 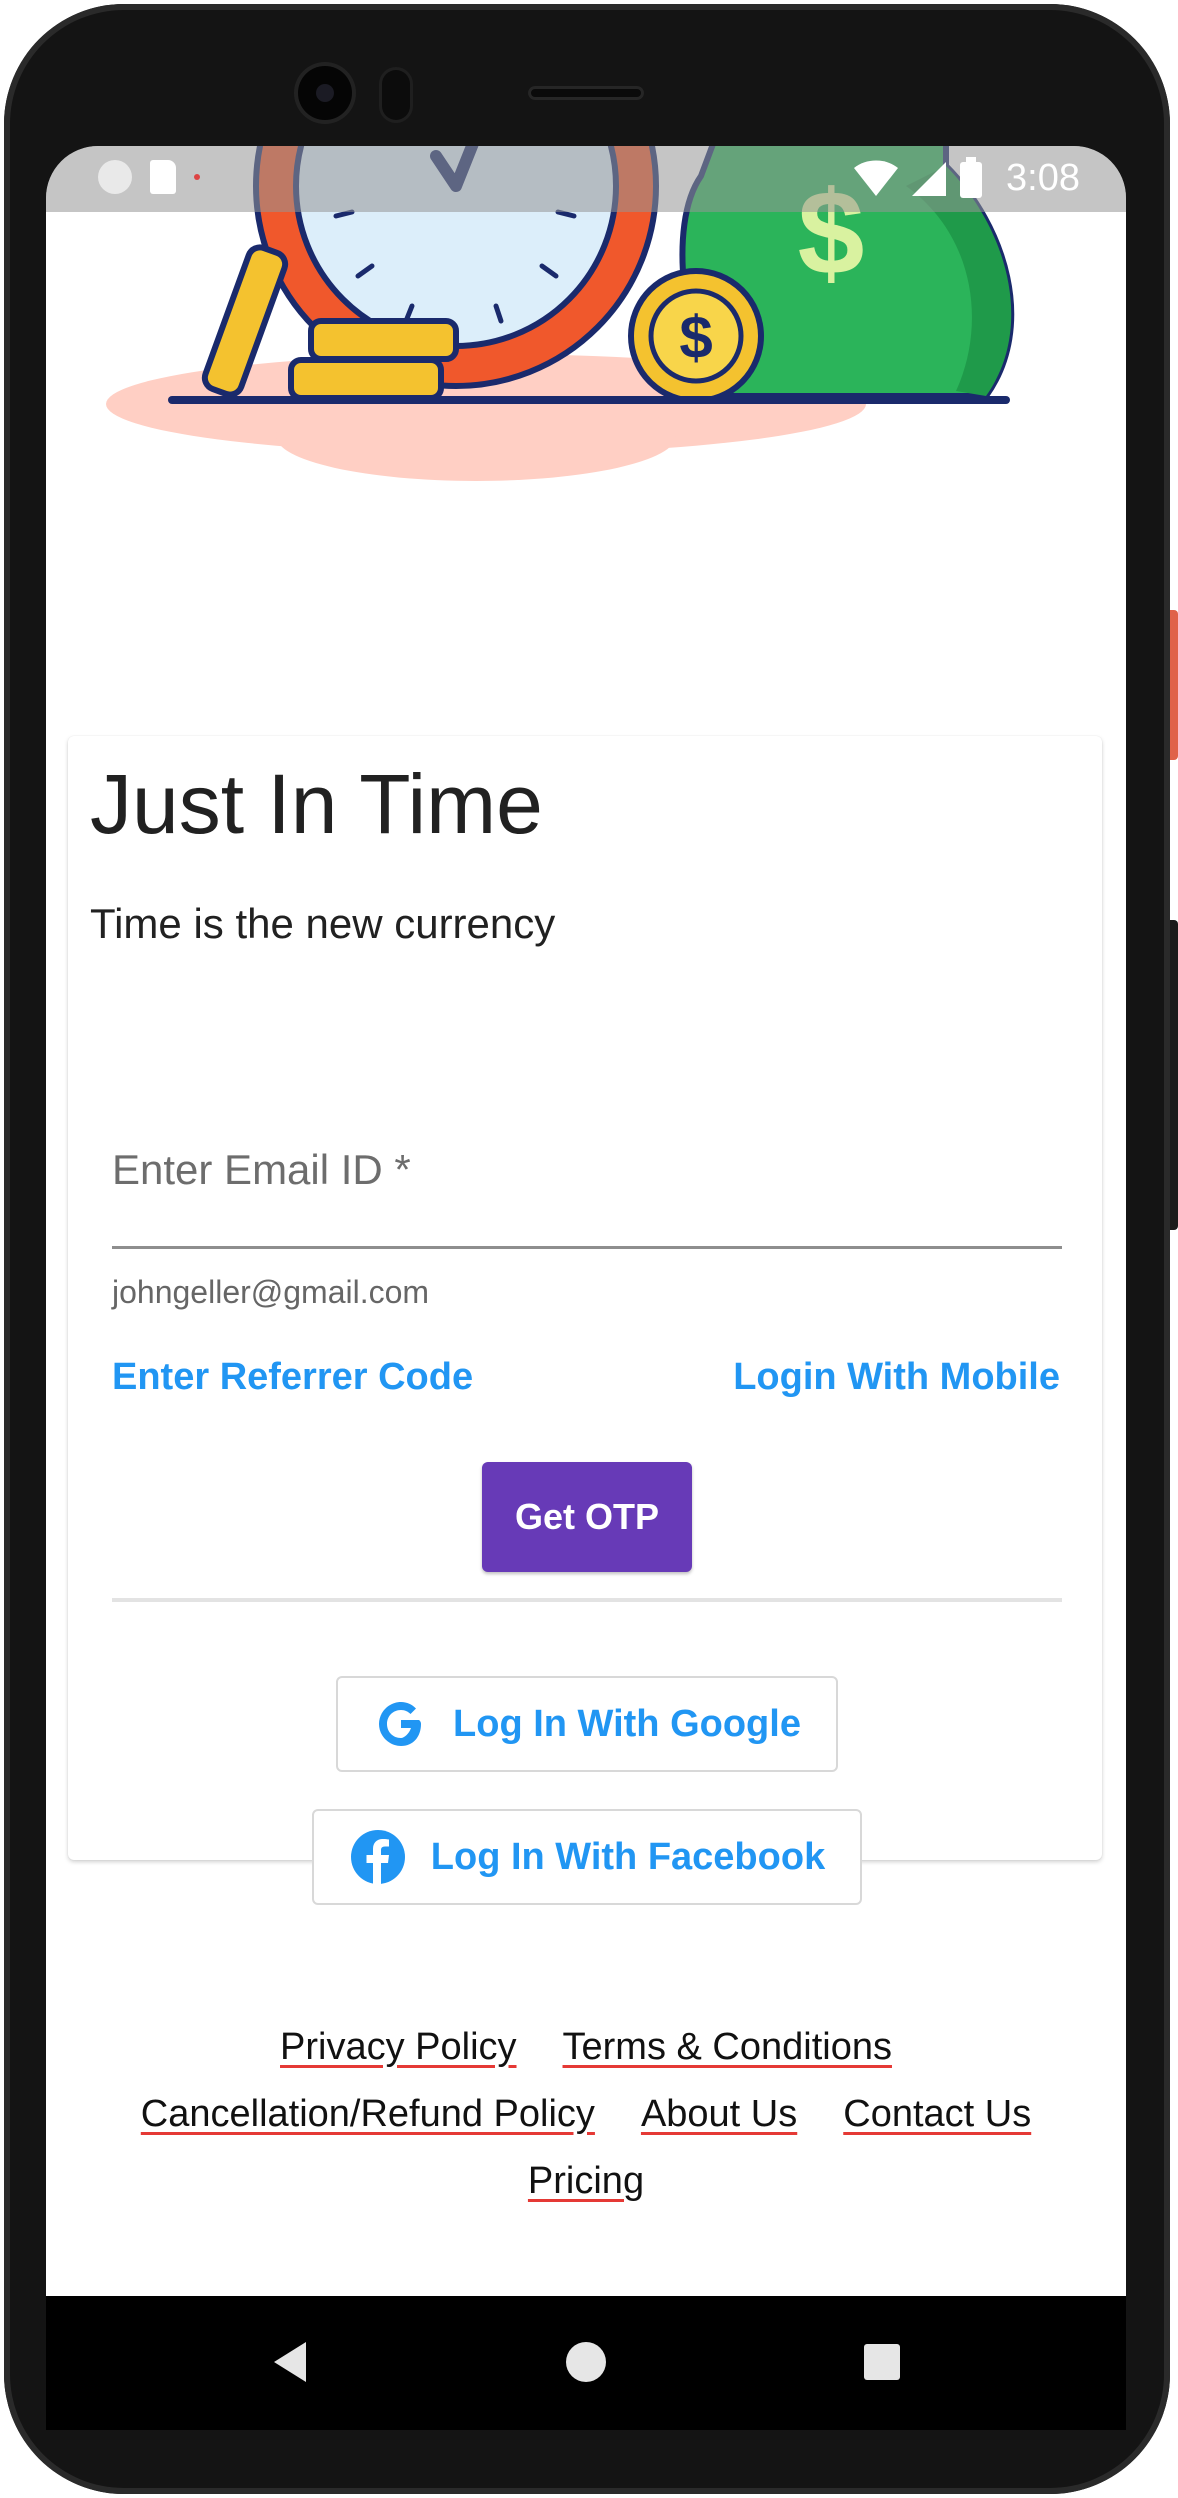 I want to click on system-navigation-bar, so click(x=586, y=2363).